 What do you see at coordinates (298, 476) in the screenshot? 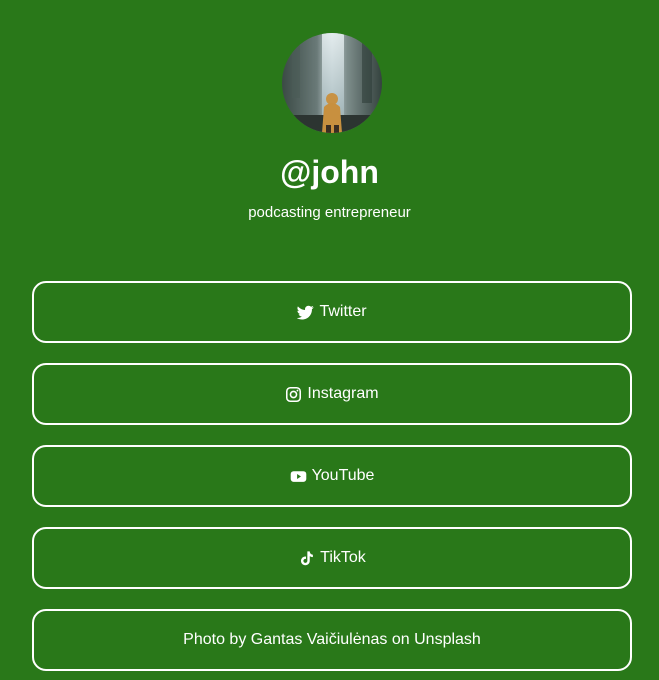
I see `youtube-icon` at bounding box center [298, 476].